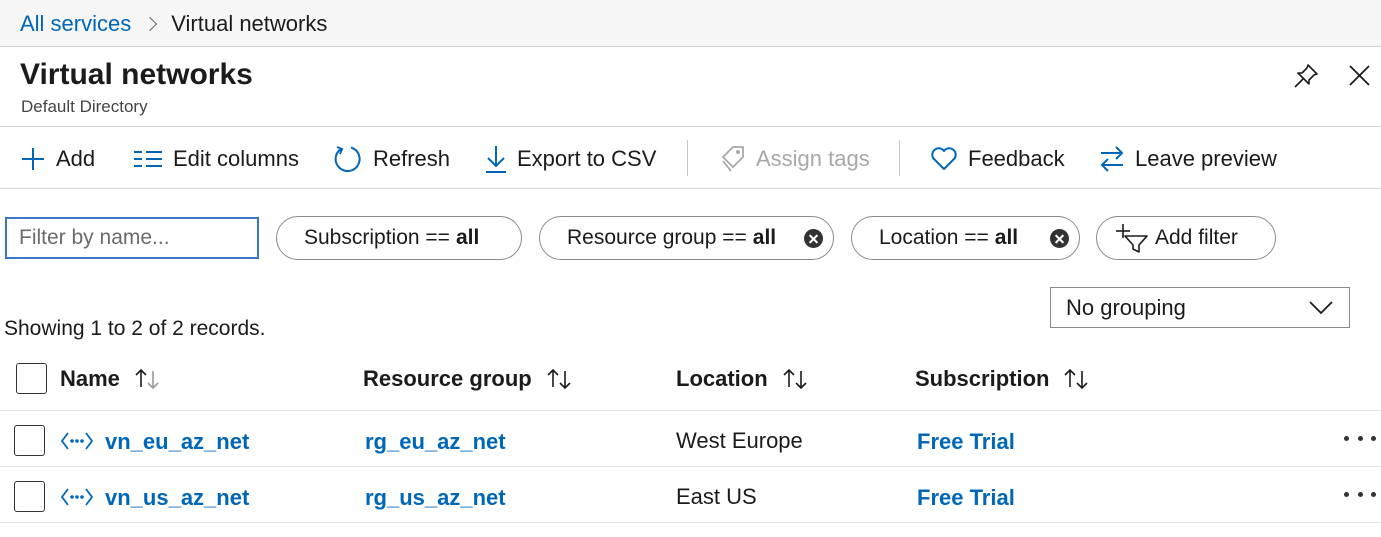 Image resolution: width=1381 pixels, height=537 pixels. What do you see at coordinates (1126, 307) in the screenshot?
I see `grouping-selected: No grouping` at bounding box center [1126, 307].